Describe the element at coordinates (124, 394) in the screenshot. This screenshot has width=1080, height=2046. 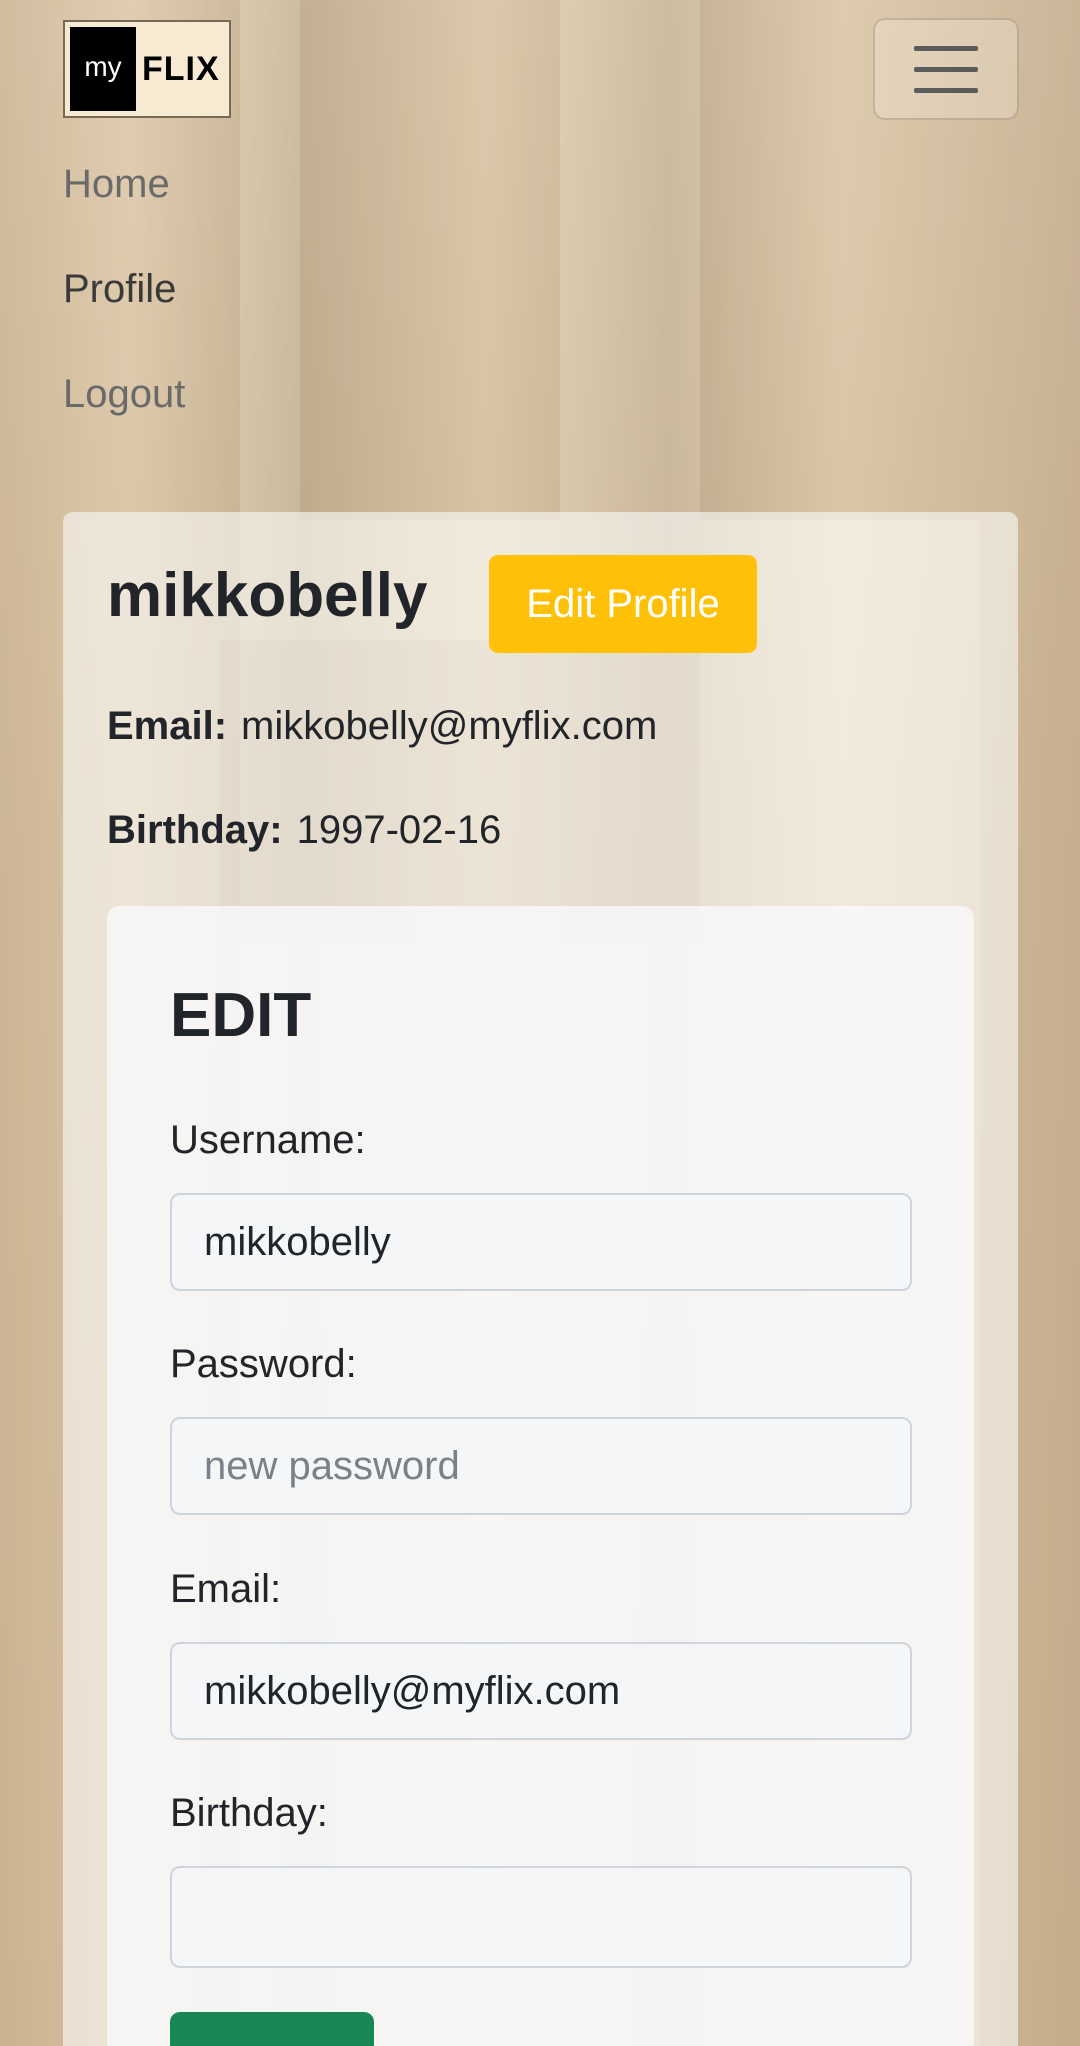
I see `nav-link-logout: Logout` at that location.